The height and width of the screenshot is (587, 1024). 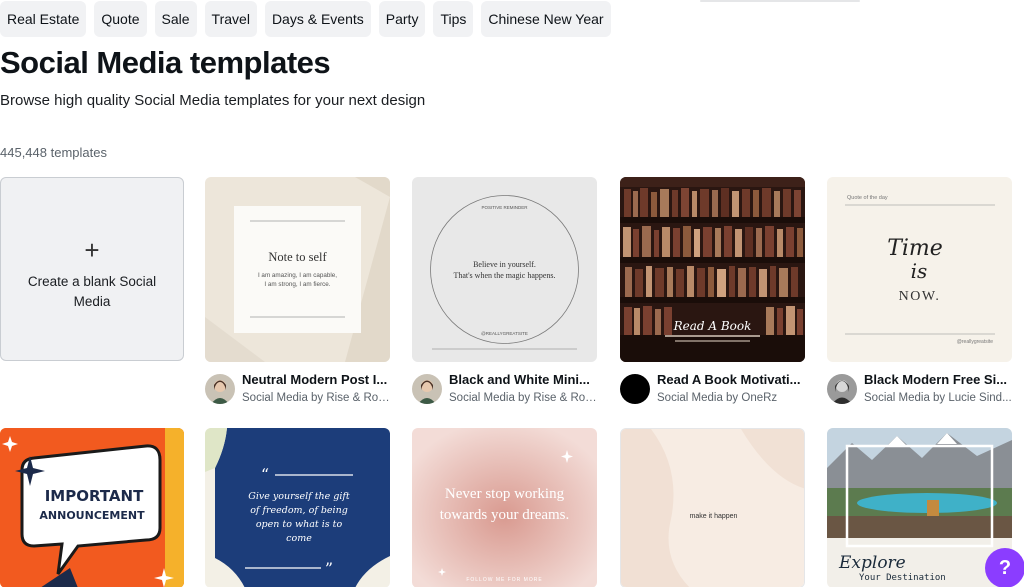 I want to click on thumb-body-1: I am amazing, I am capable,, so click(x=297, y=275).